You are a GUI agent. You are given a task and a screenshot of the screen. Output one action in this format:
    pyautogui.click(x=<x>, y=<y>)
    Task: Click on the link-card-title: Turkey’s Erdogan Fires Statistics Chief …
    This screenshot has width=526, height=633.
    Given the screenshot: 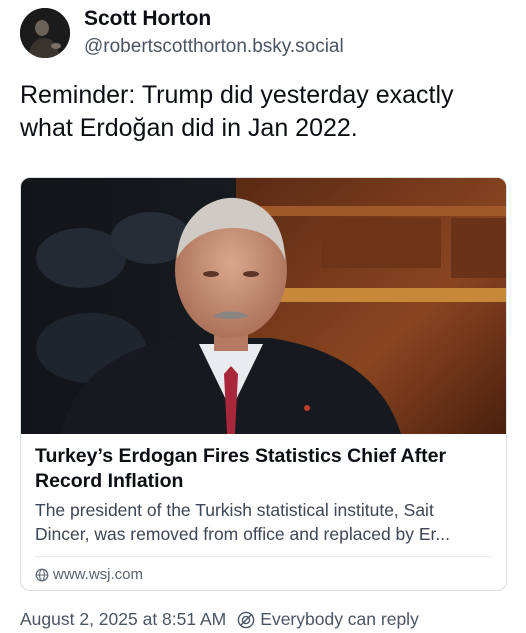 What is the action you would take?
    pyautogui.click(x=263, y=469)
    